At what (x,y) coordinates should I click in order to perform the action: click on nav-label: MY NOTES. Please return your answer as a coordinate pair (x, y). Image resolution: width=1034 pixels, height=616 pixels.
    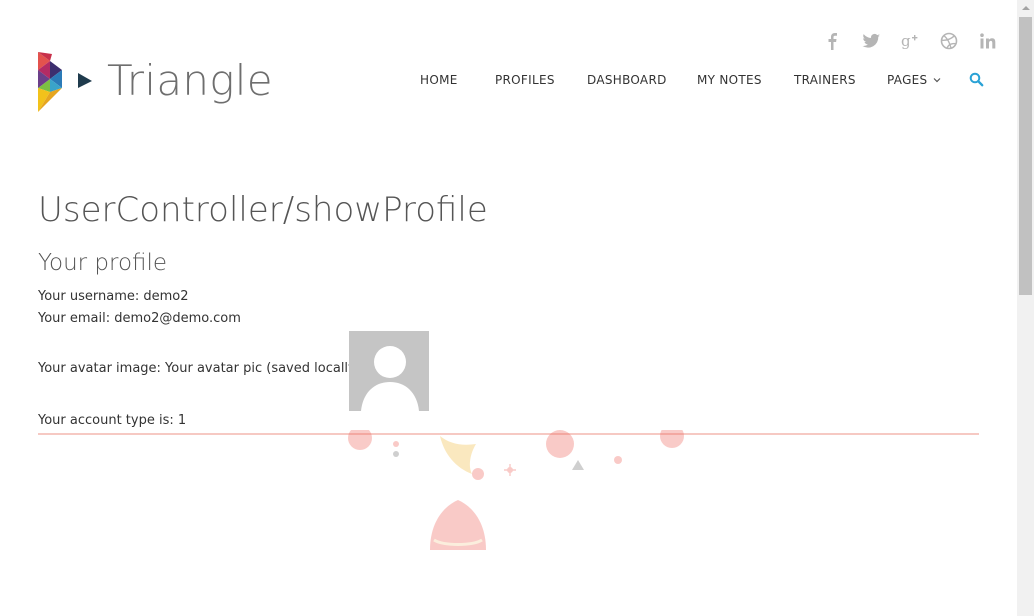
    Looking at the image, I should click on (729, 80).